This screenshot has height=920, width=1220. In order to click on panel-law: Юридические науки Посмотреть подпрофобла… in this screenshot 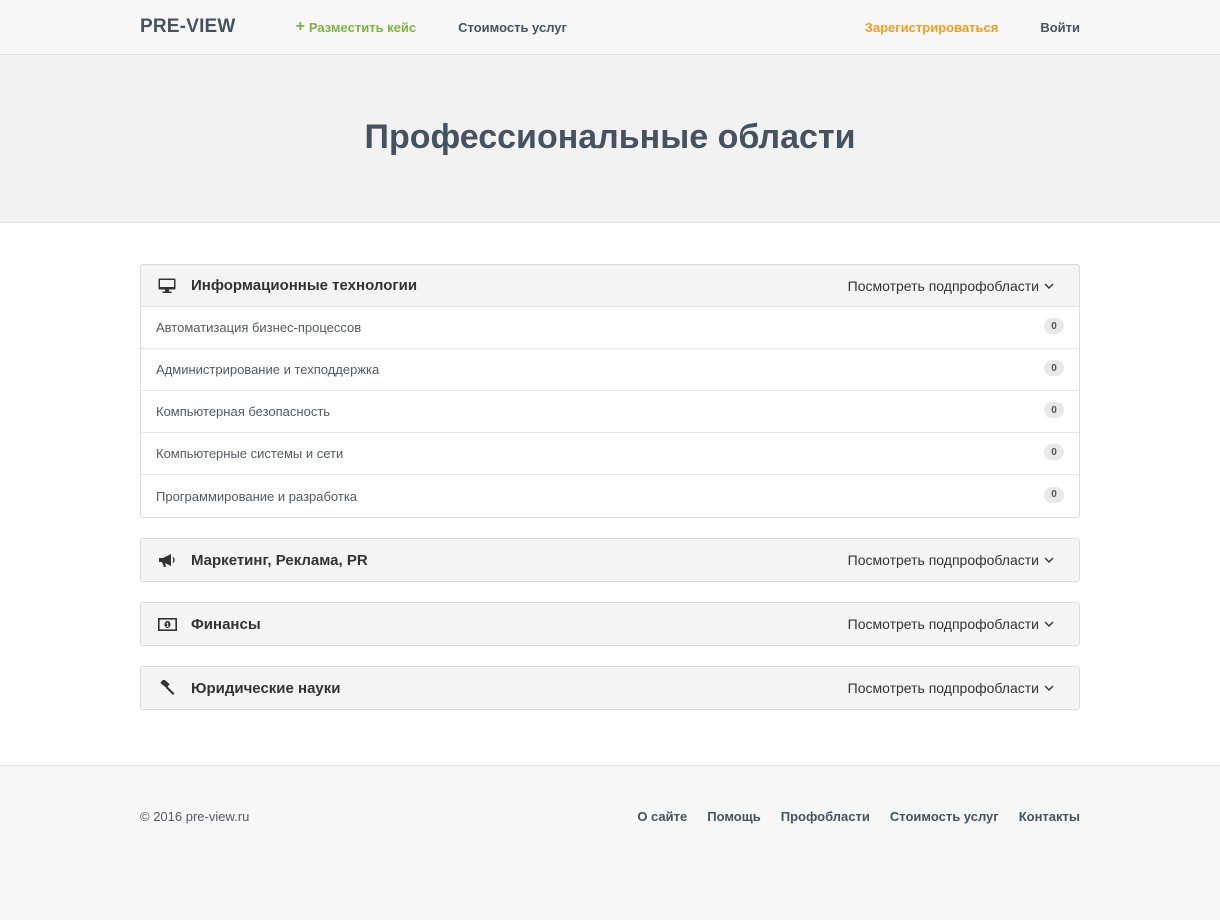, I will do `click(610, 688)`.